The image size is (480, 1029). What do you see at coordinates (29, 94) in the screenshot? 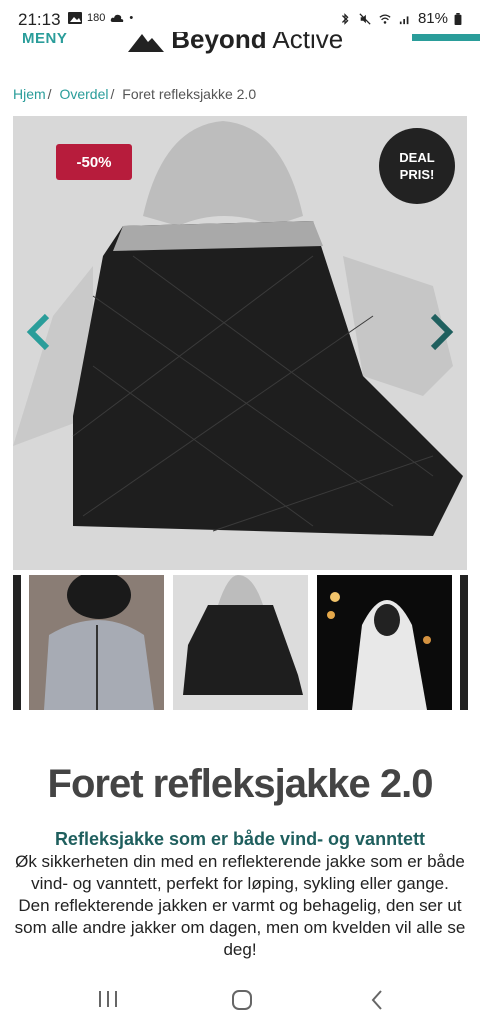
I see `breadcrumb-home: Hjem` at bounding box center [29, 94].